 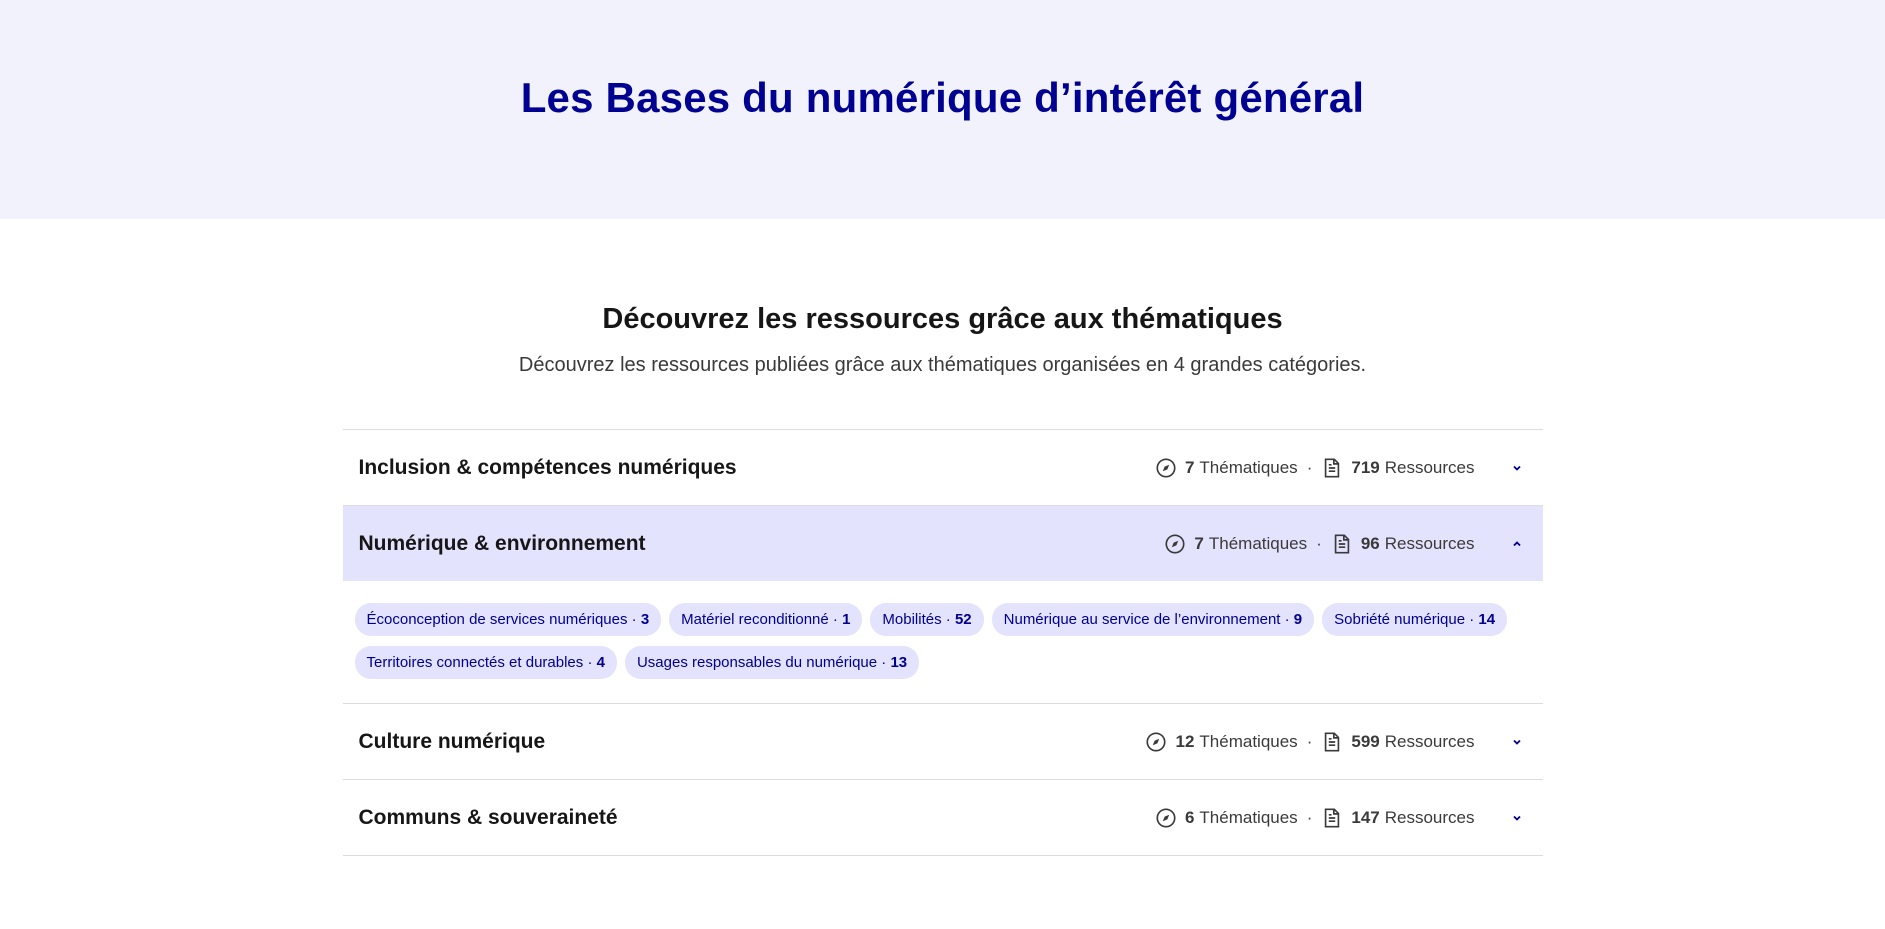 What do you see at coordinates (600, 662) in the screenshot?
I see `tag-count: 4` at bounding box center [600, 662].